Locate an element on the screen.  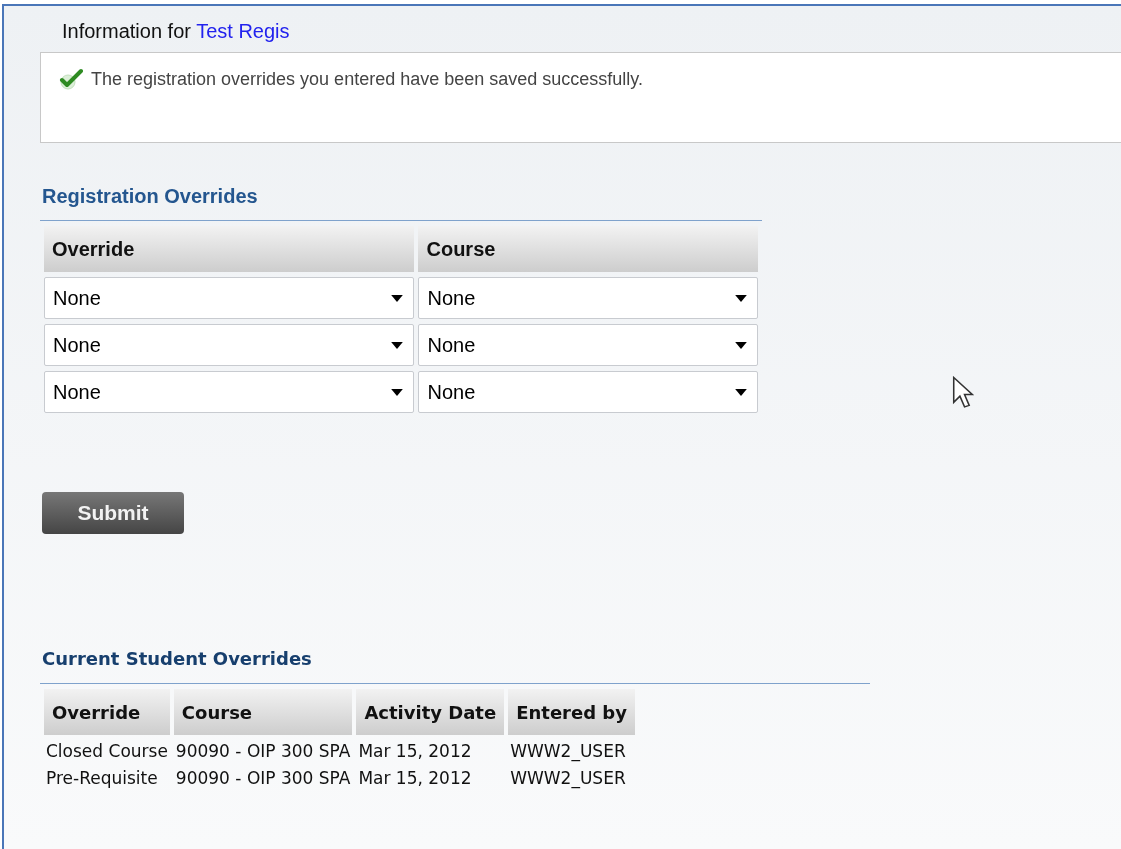
mouse-cursor-icon is located at coordinates (963, 393).